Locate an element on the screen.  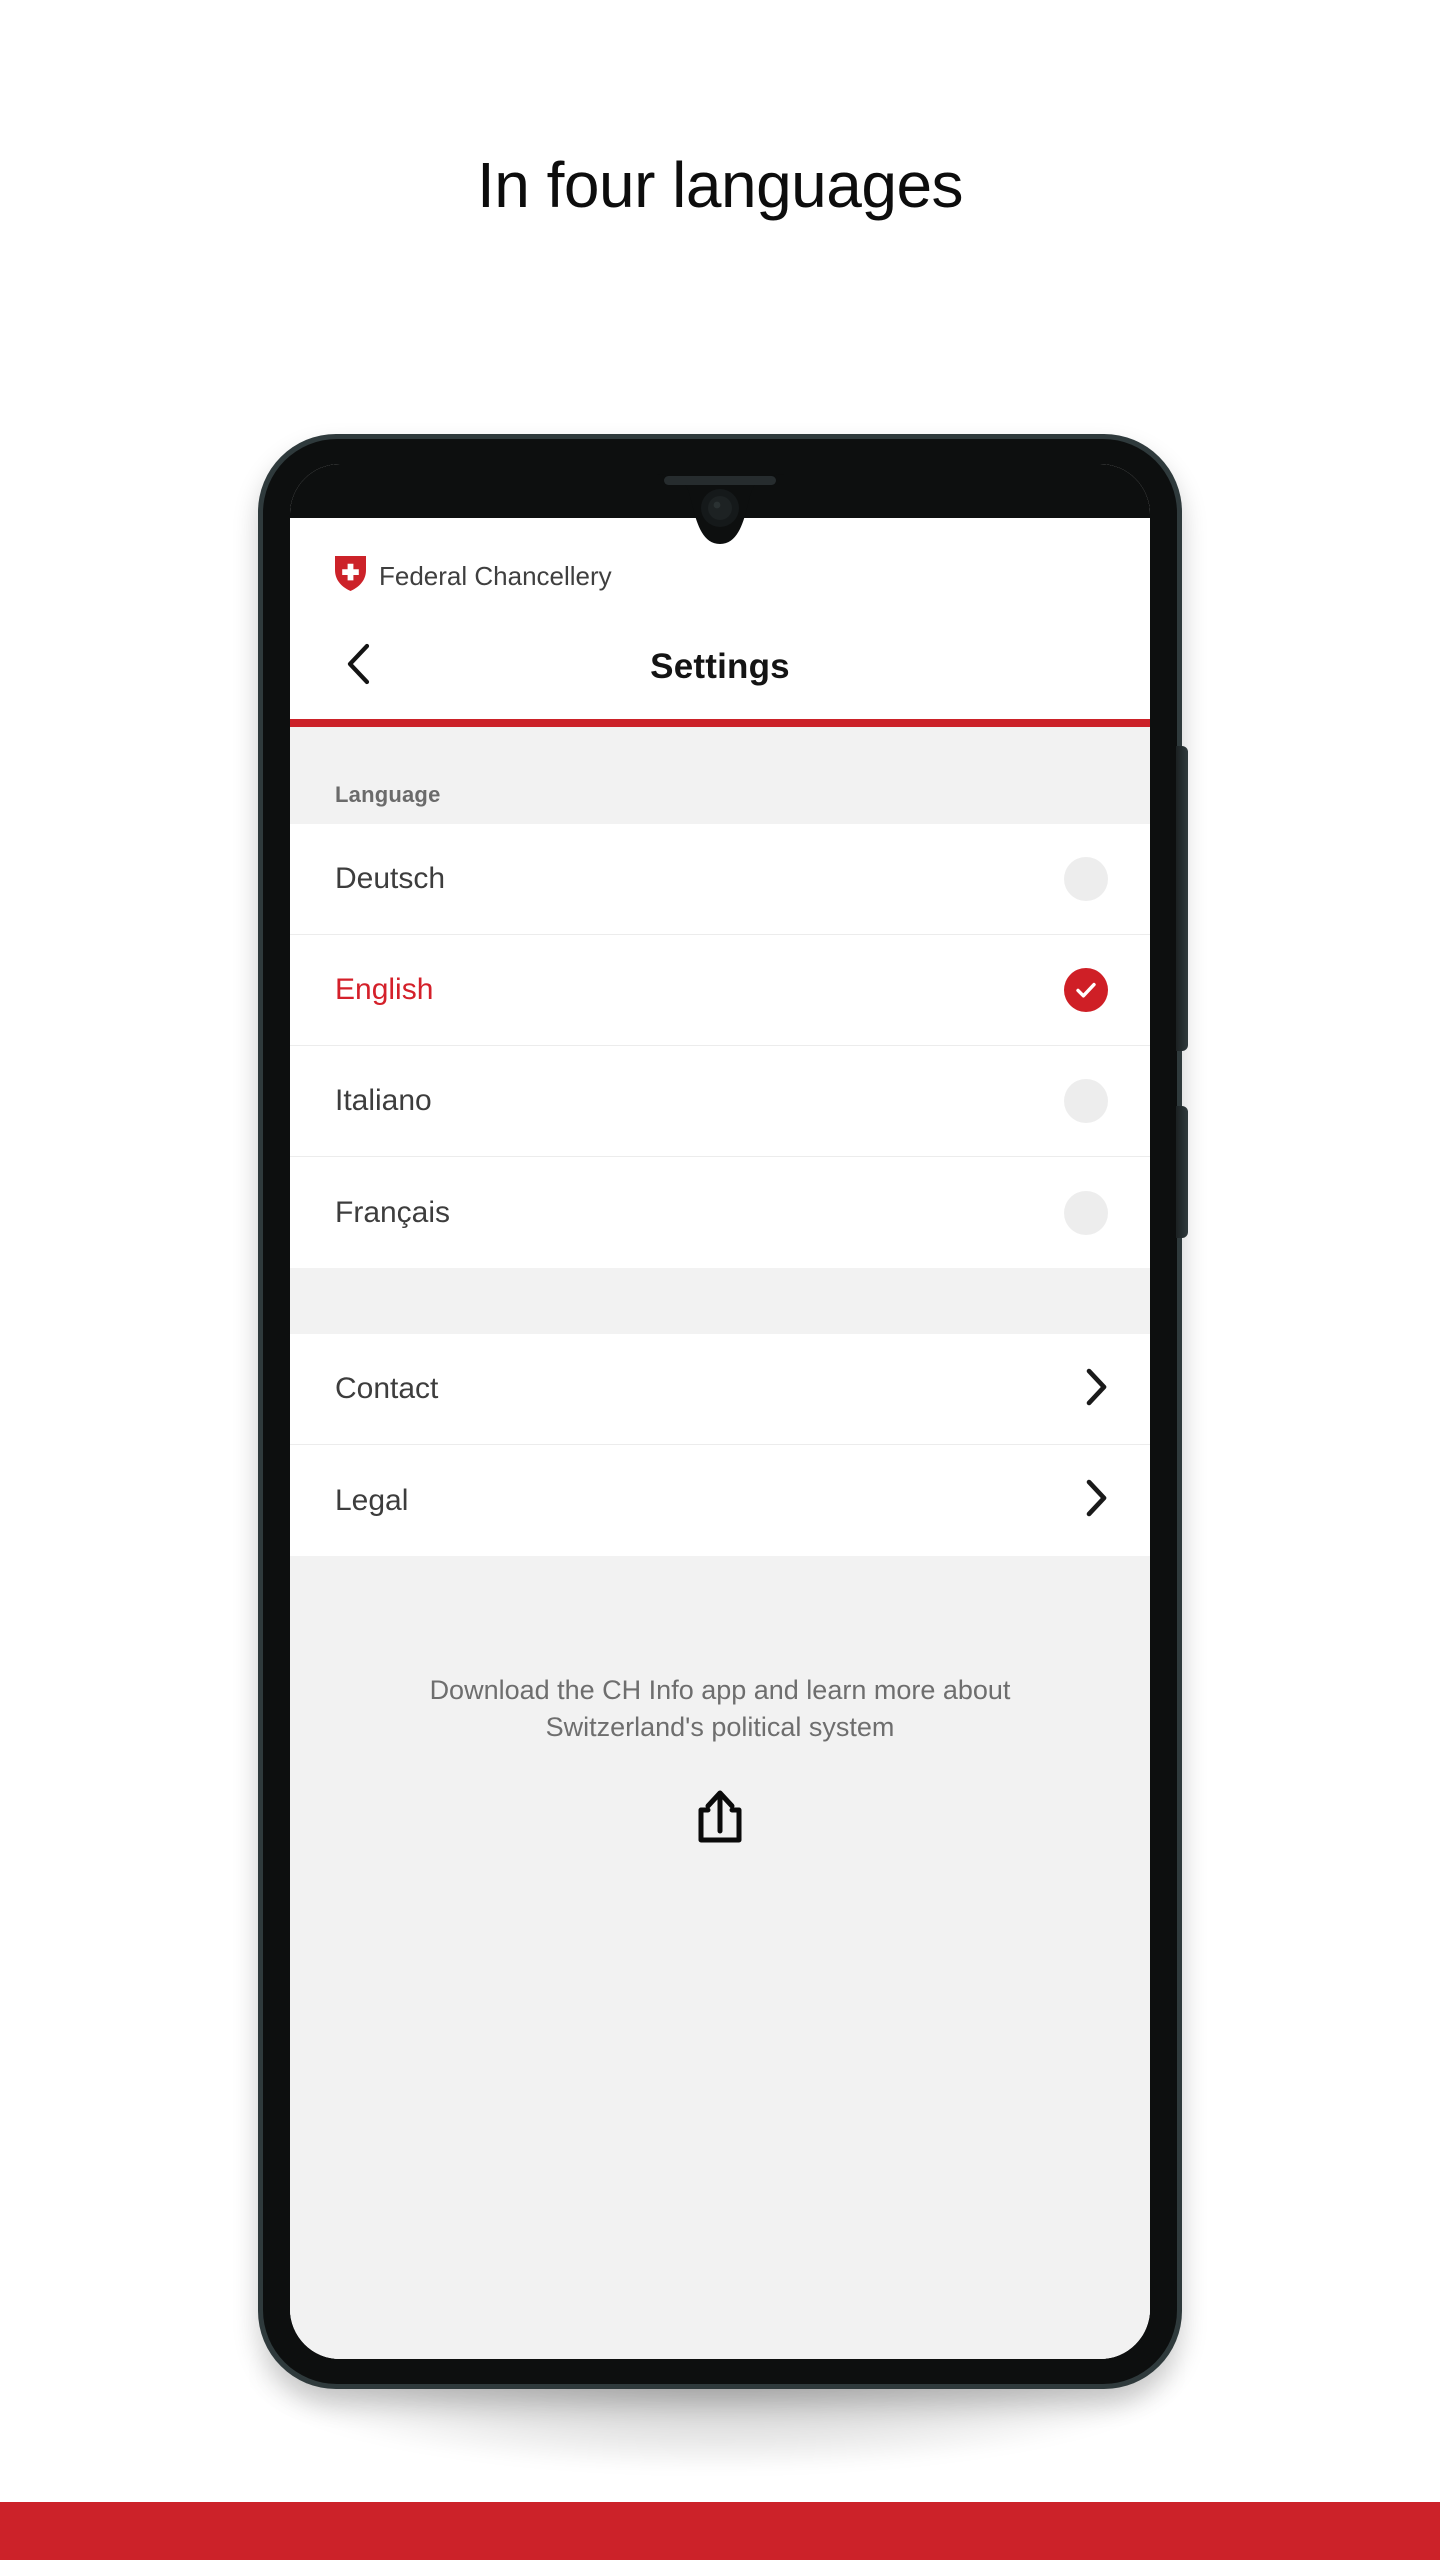
nav-title: Settings is located at coordinates (720, 666).